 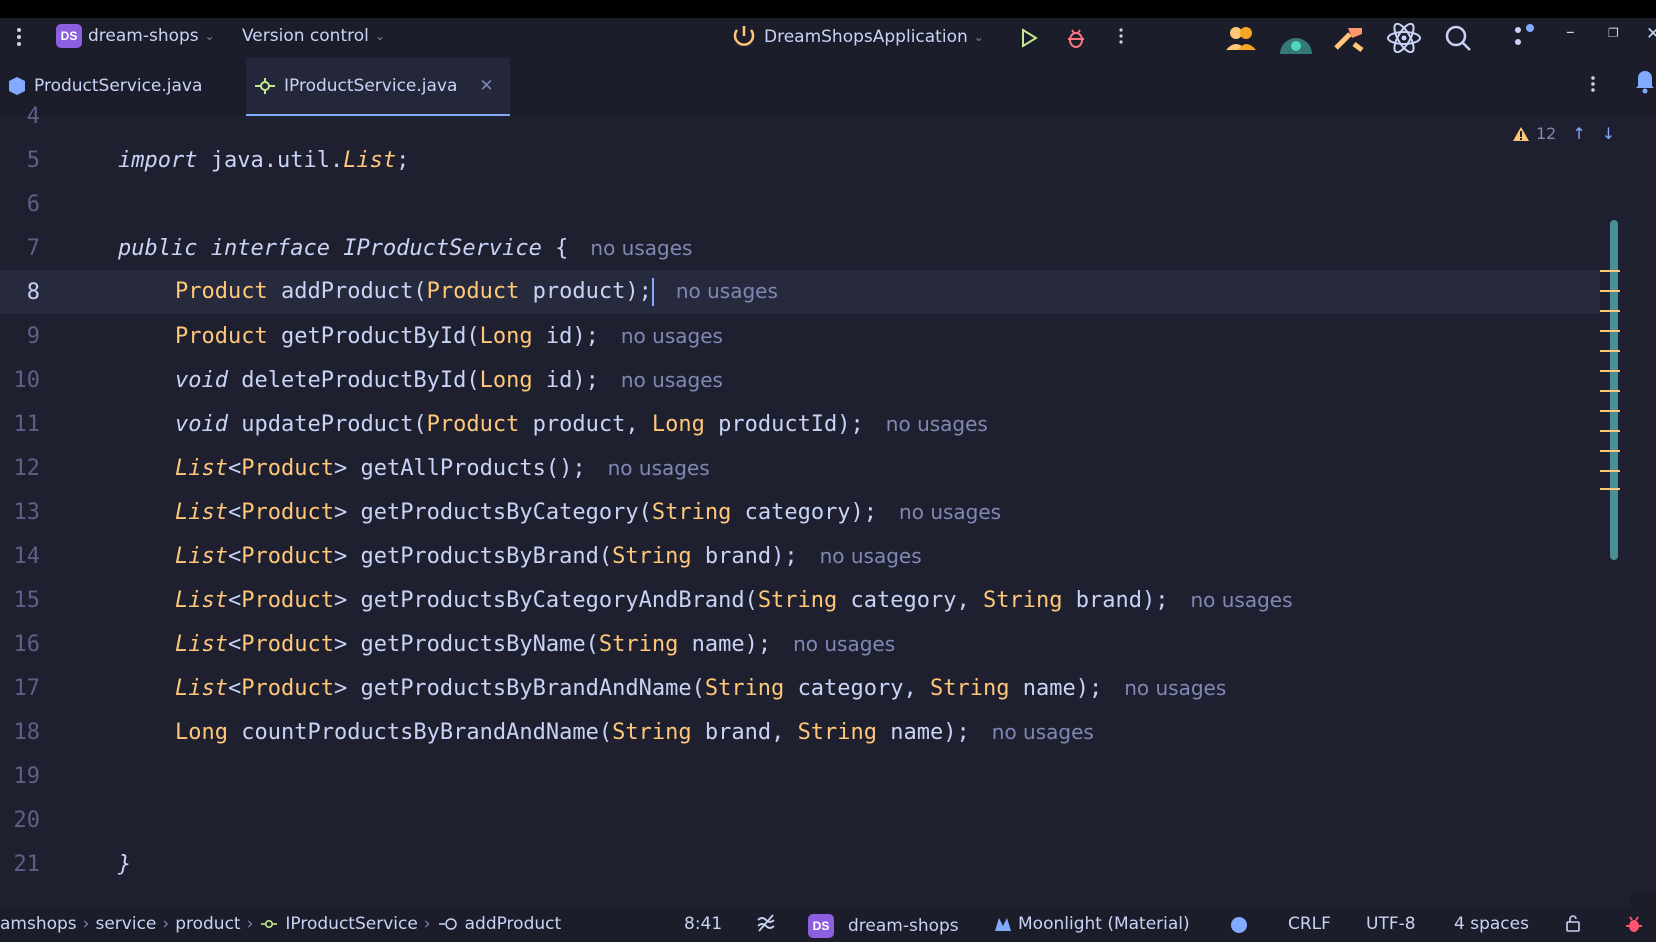 What do you see at coordinates (1524, 36) in the screenshot?
I see `settings-icon` at bounding box center [1524, 36].